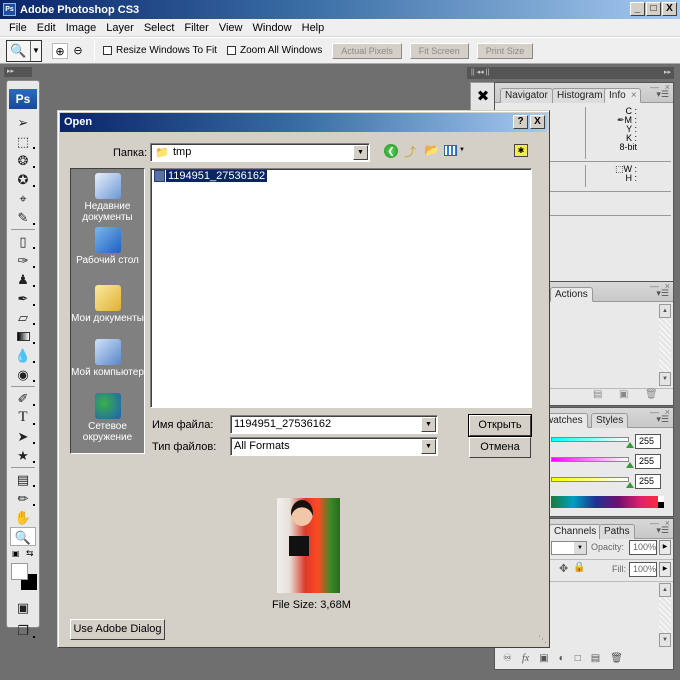 This screenshot has height=680, width=680. Describe the element at coordinates (526, 95) in the screenshot. I see `tab-navigator: Navigator` at that location.